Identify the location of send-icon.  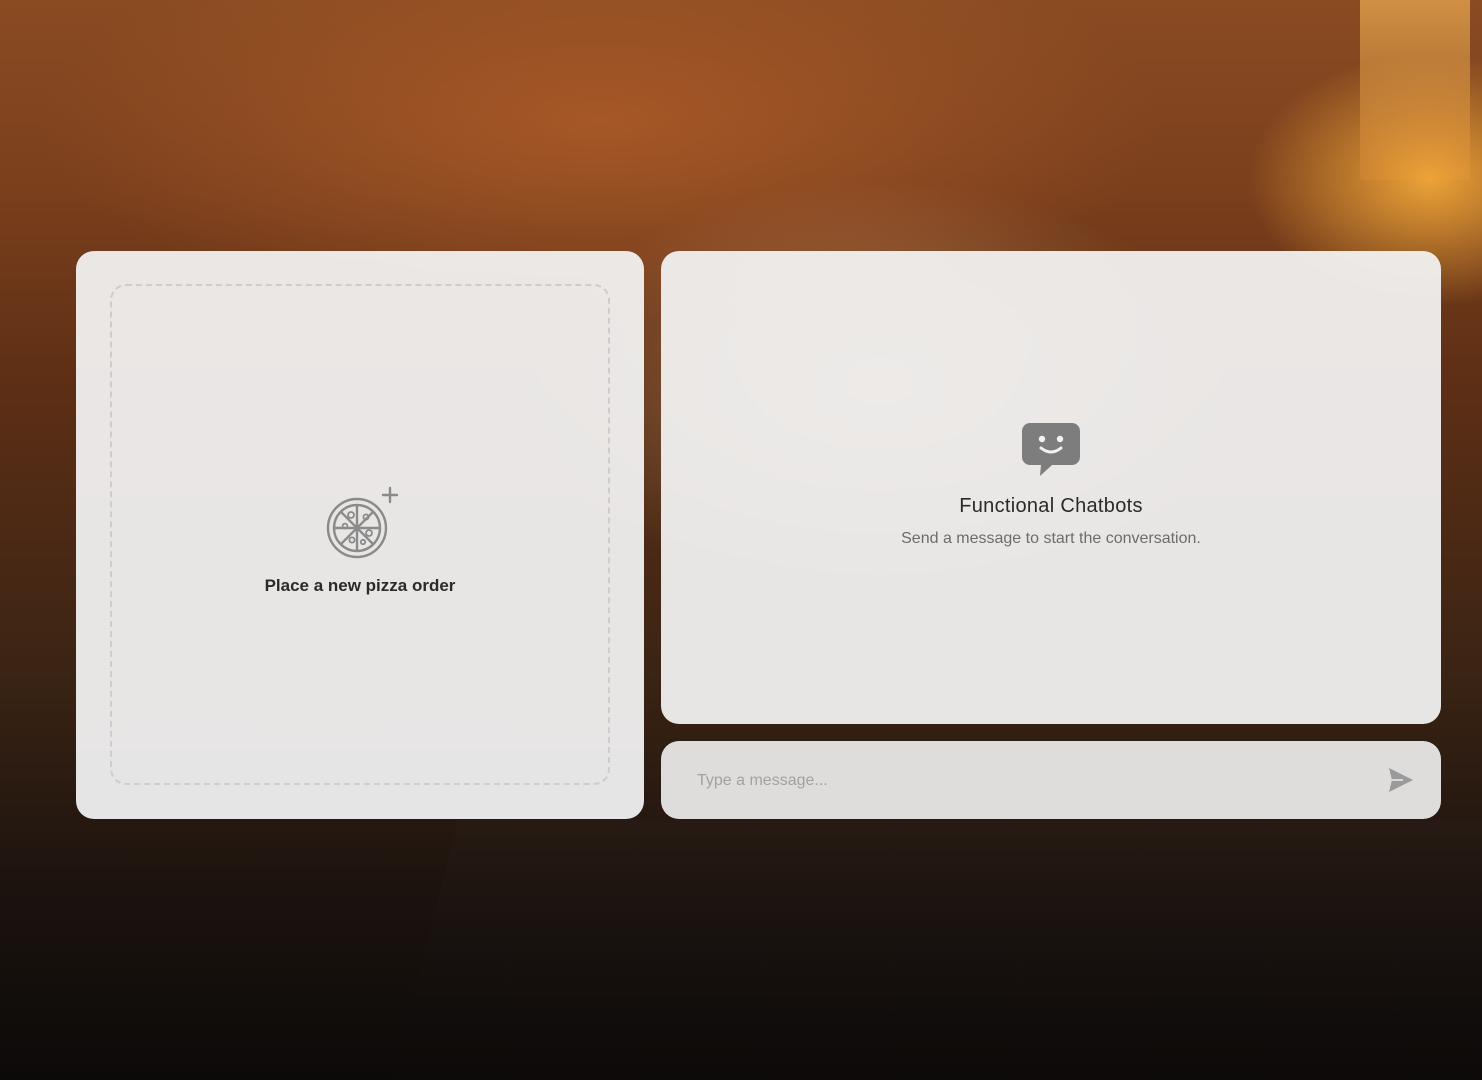
(1401, 780).